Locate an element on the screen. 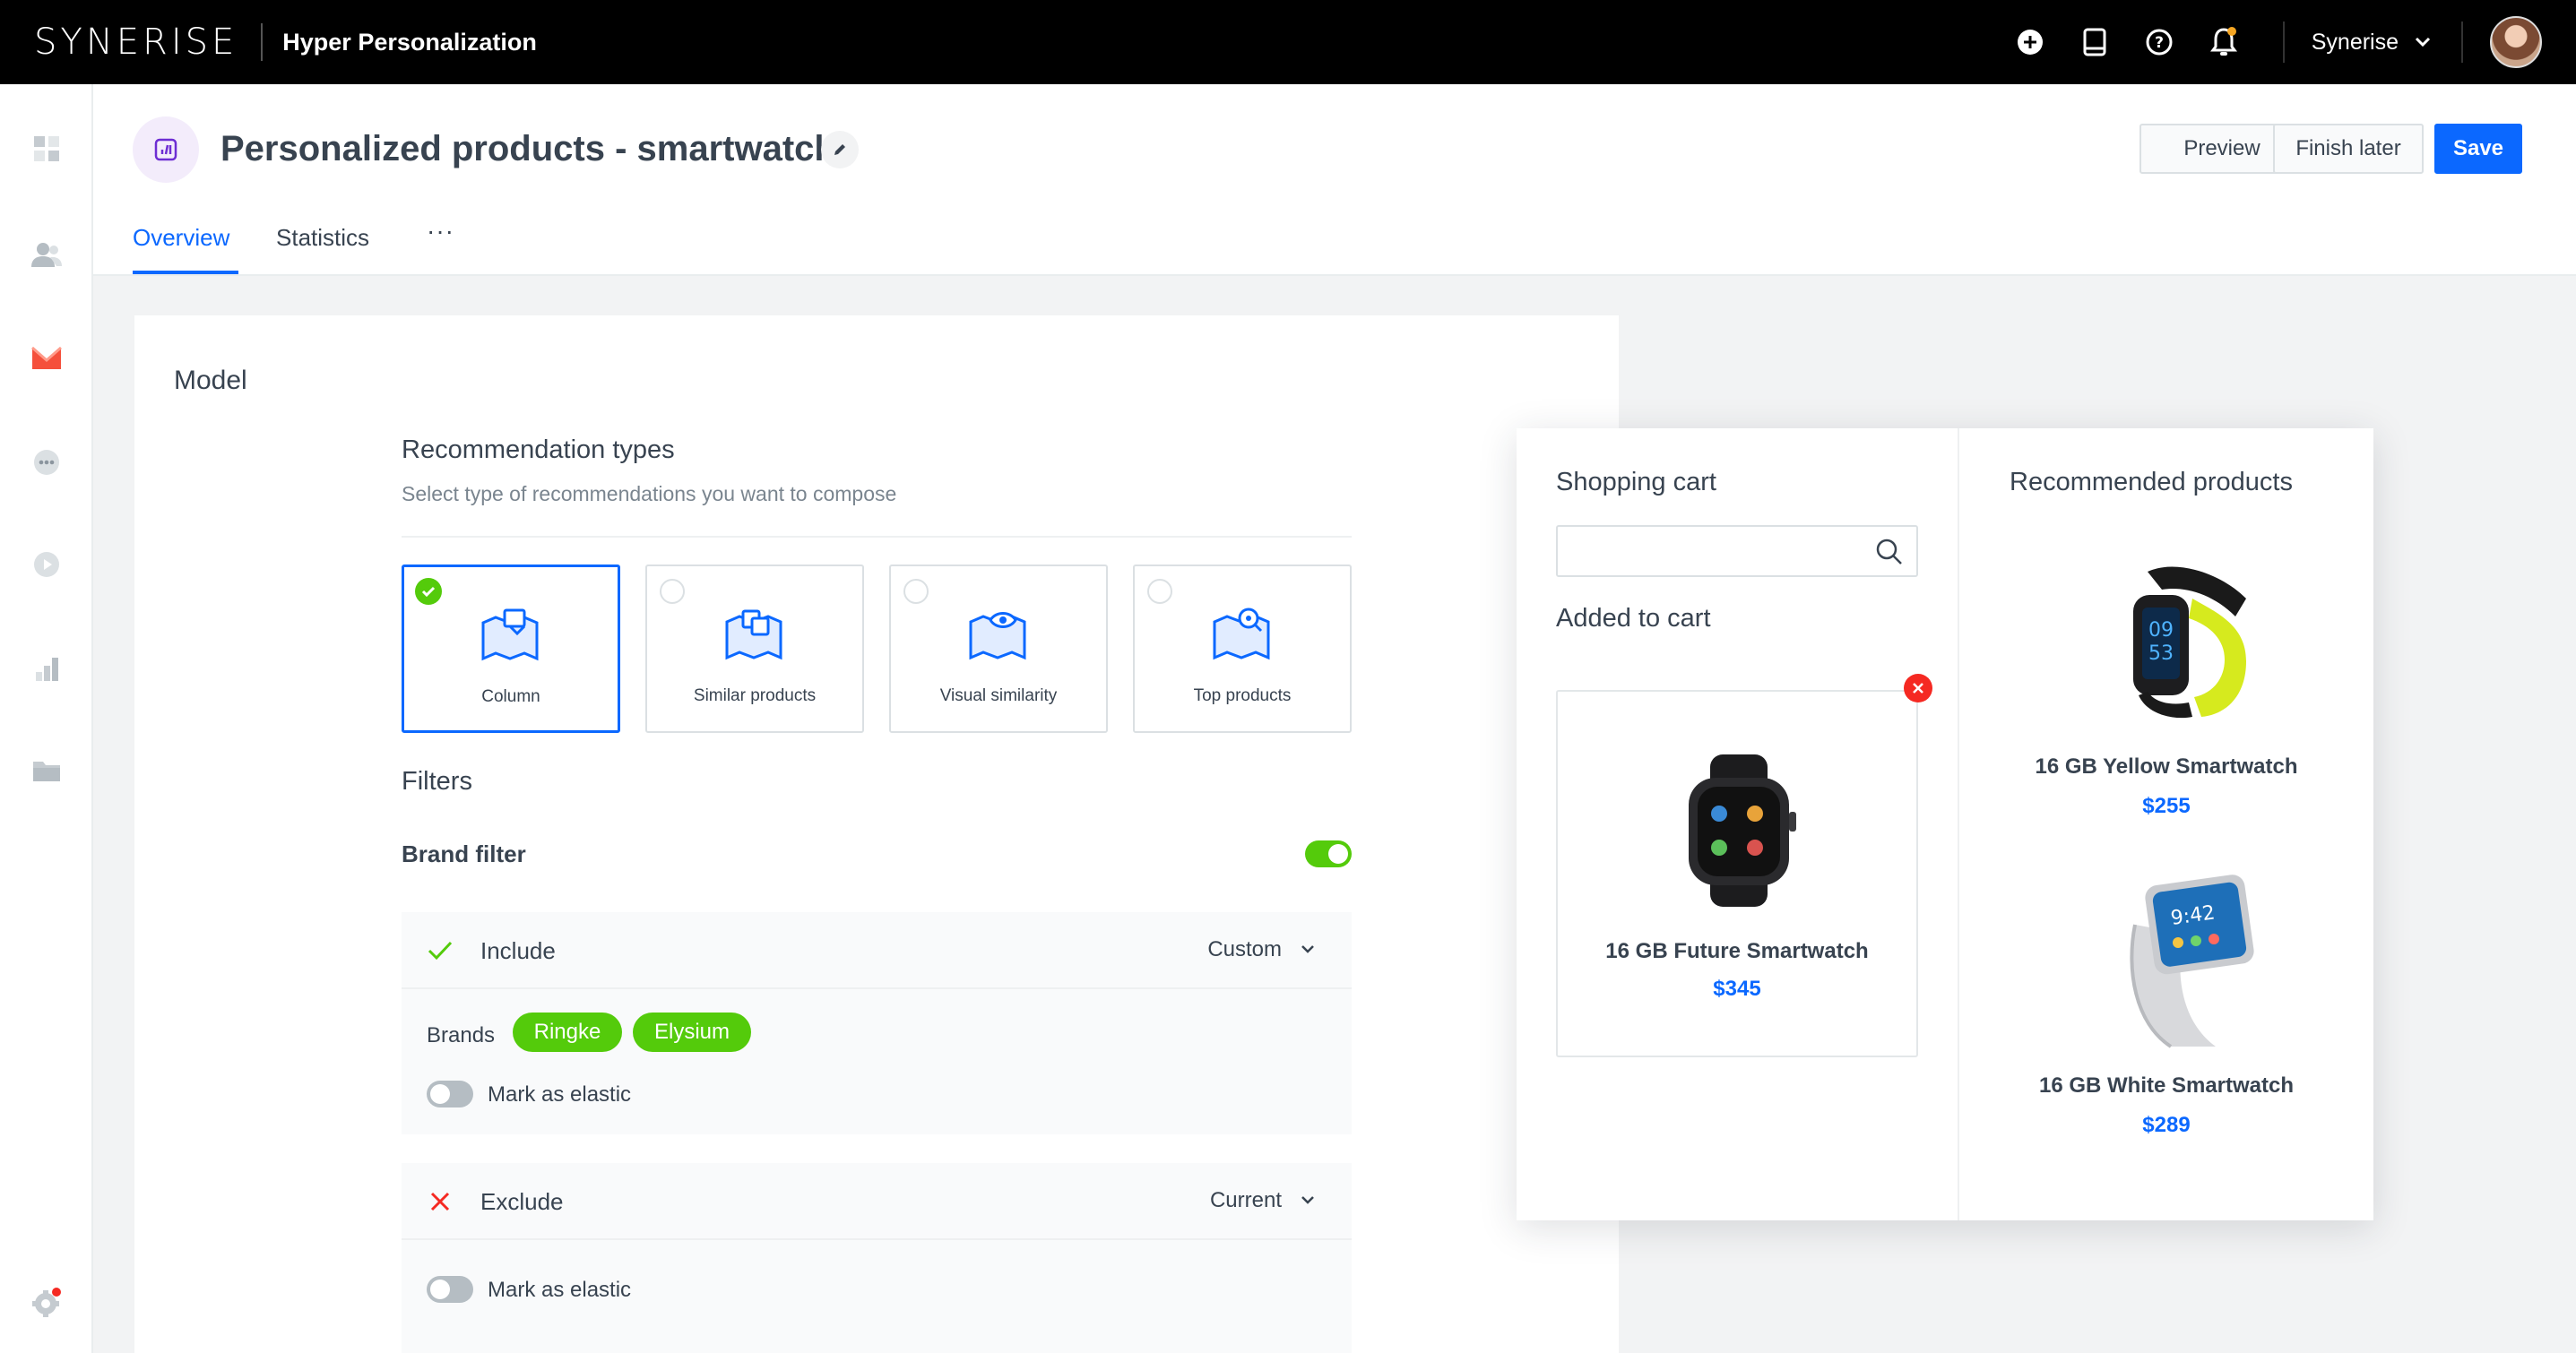 This screenshot has height=1353, width=2576. column-icon is located at coordinates (510, 634).